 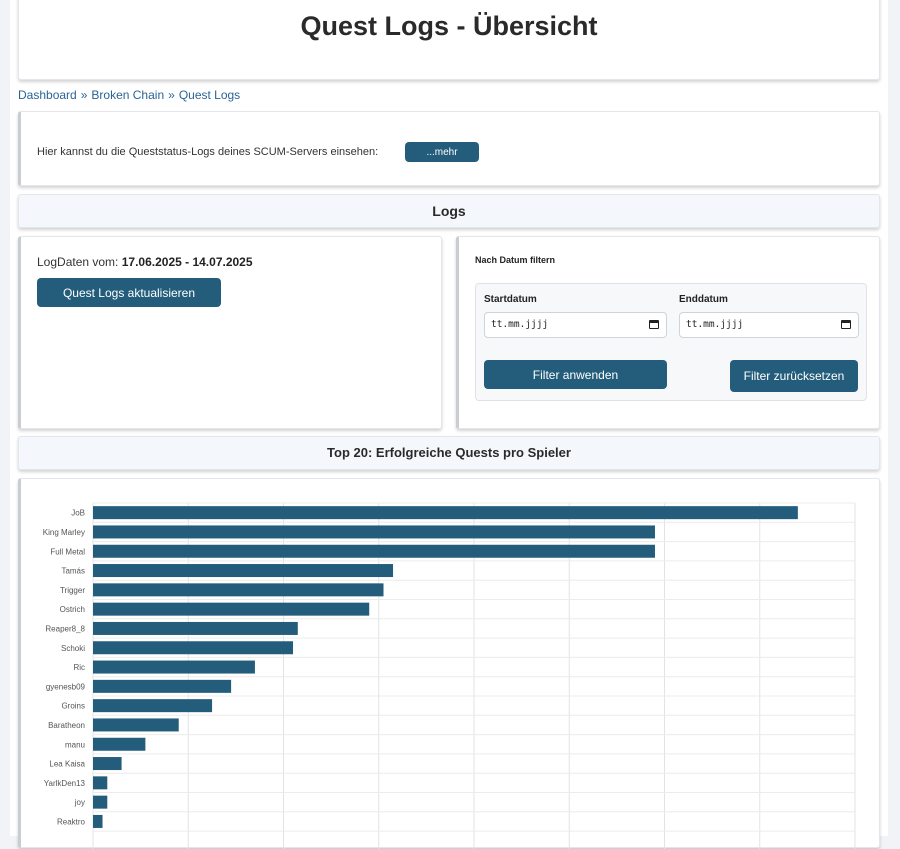 I want to click on chart-category-label: King Marley, so click(x=64, y=532).